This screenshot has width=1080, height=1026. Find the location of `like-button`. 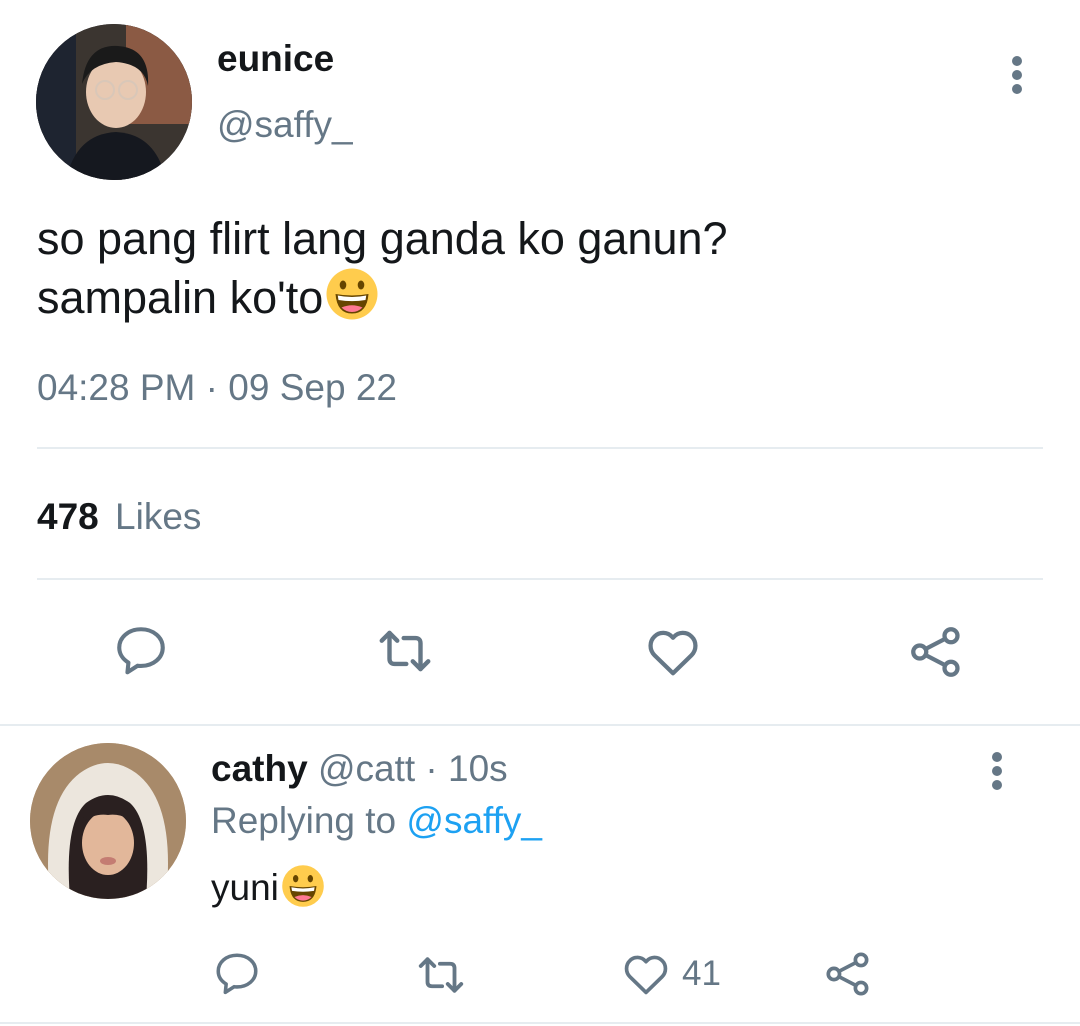

like-button is located at coordinates (673, 652).